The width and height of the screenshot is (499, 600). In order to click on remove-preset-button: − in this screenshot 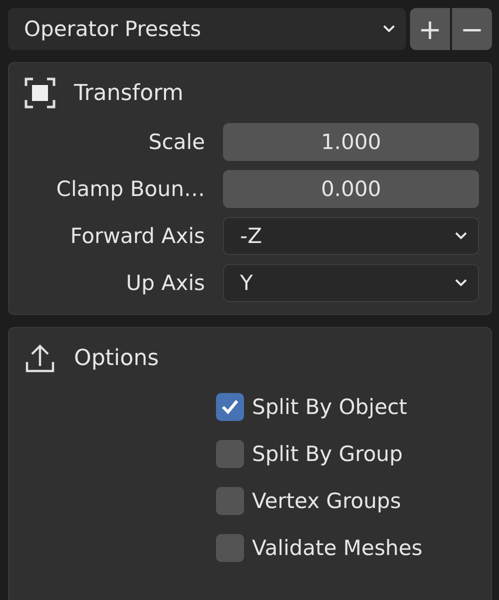, I will do `click(472, 29)`.